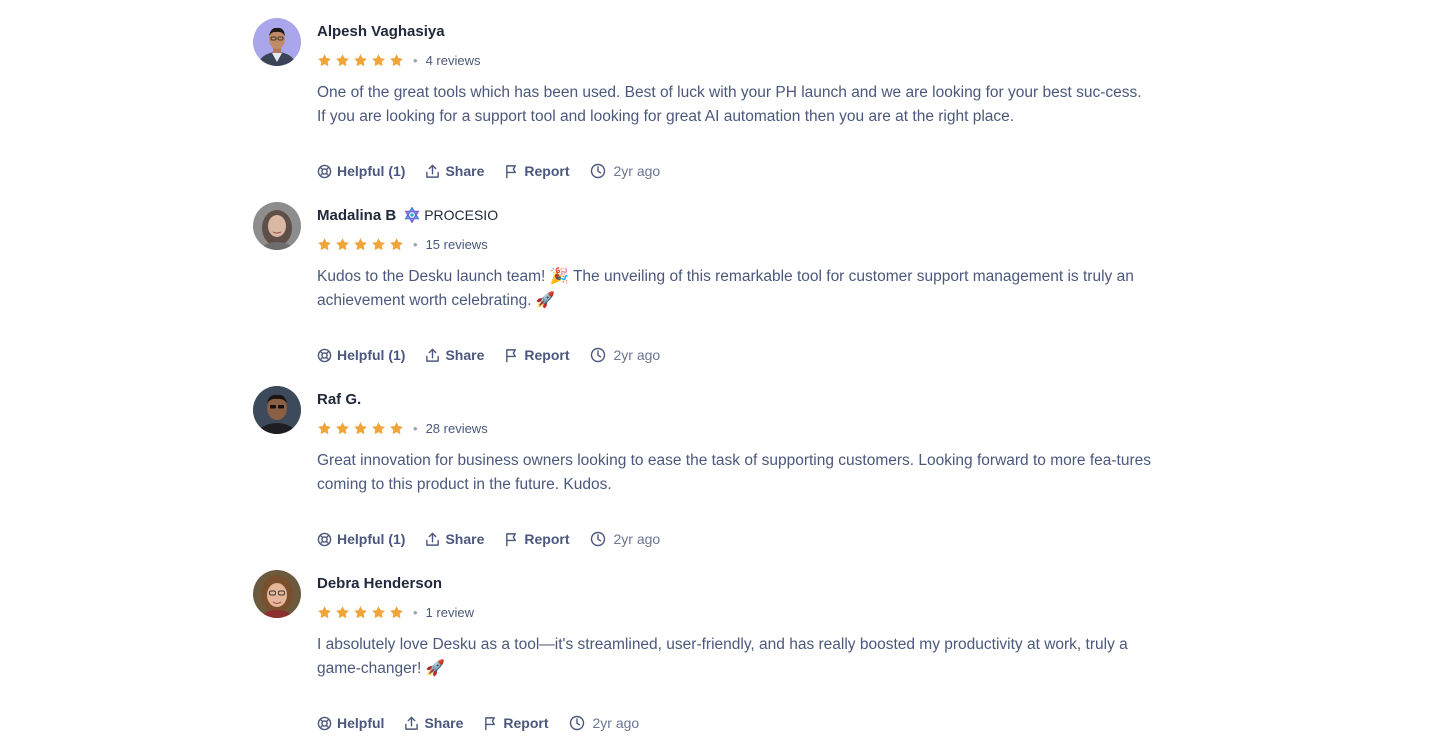  I want to click on reviewer-name: Debra Henderson, so click(379, 583).